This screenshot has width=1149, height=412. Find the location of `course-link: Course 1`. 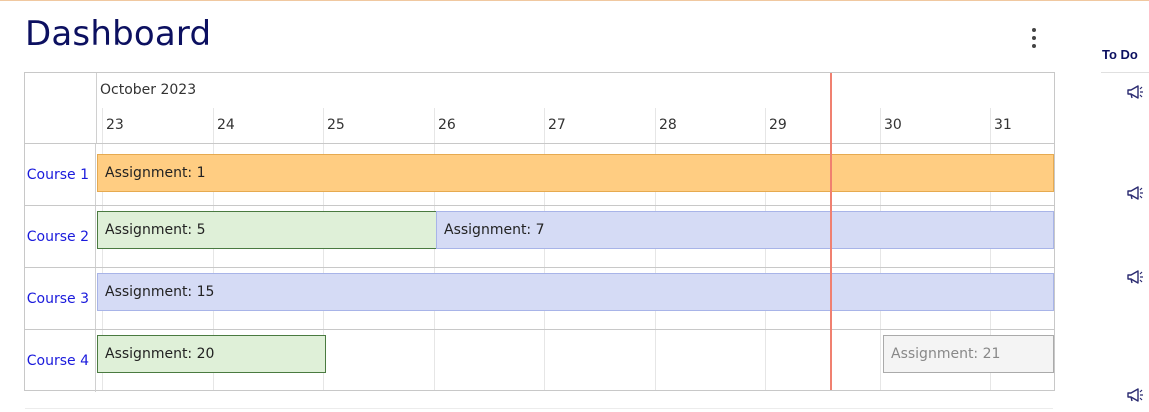

course-link: Course 1 is located at coordinates (60, 175).